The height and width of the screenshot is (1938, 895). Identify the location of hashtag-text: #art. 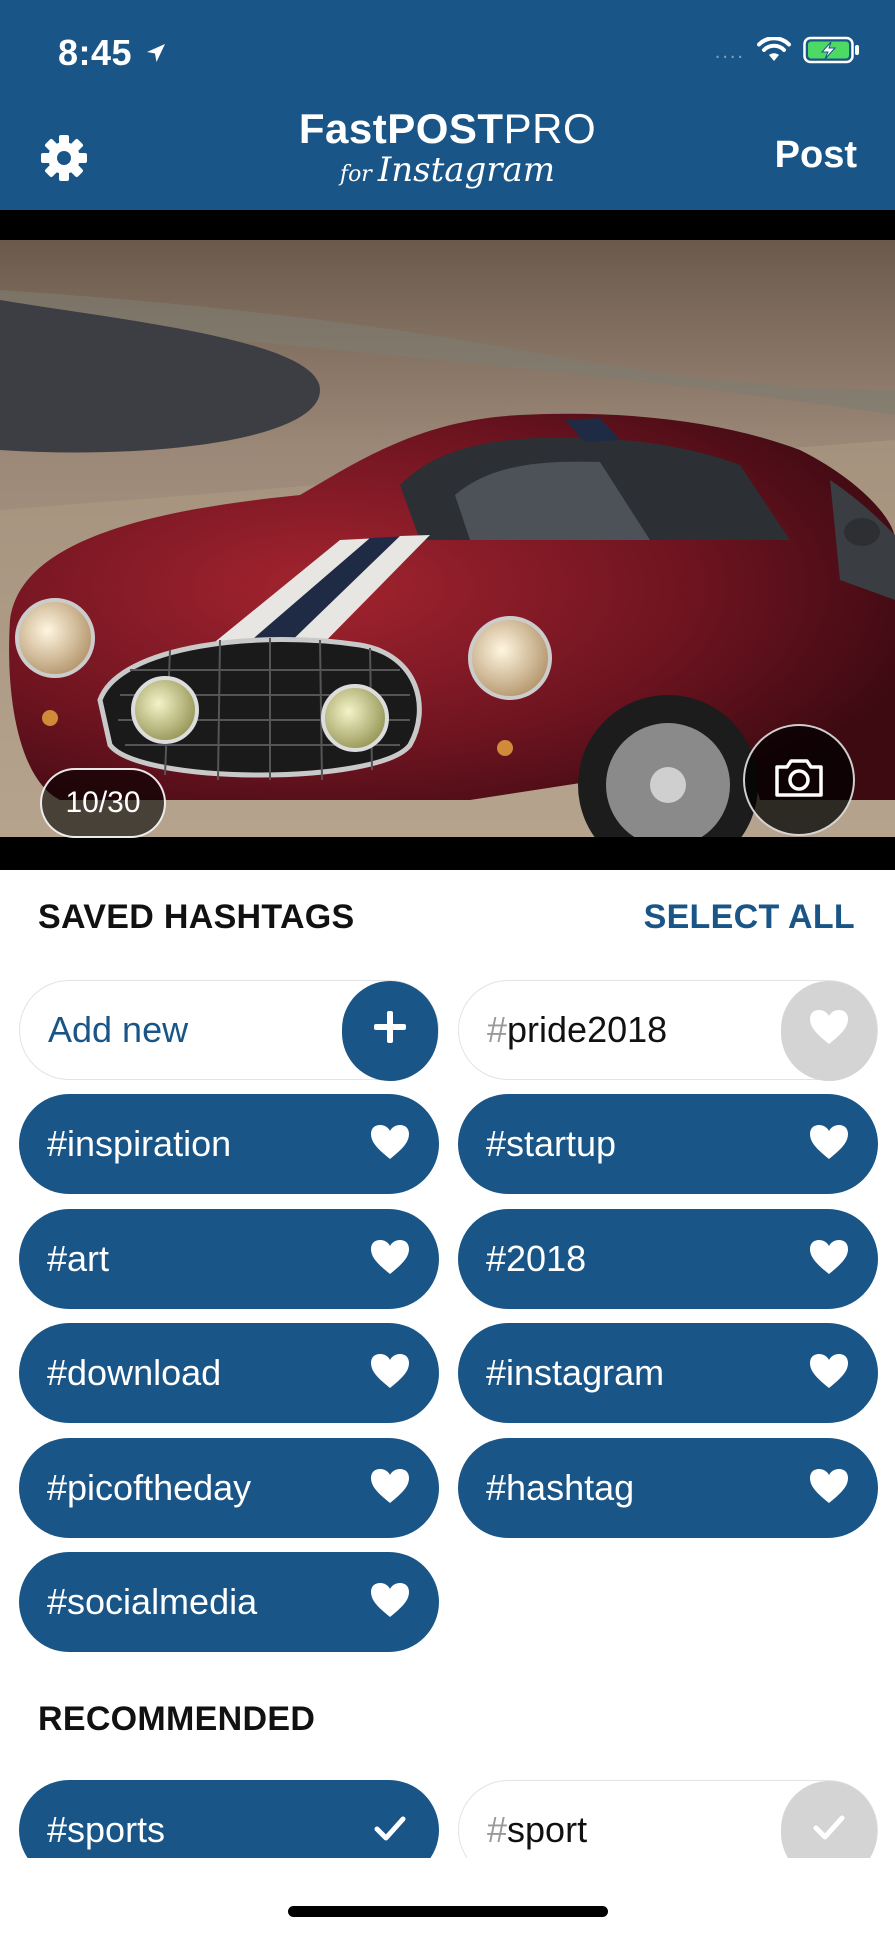
(78, 1258).